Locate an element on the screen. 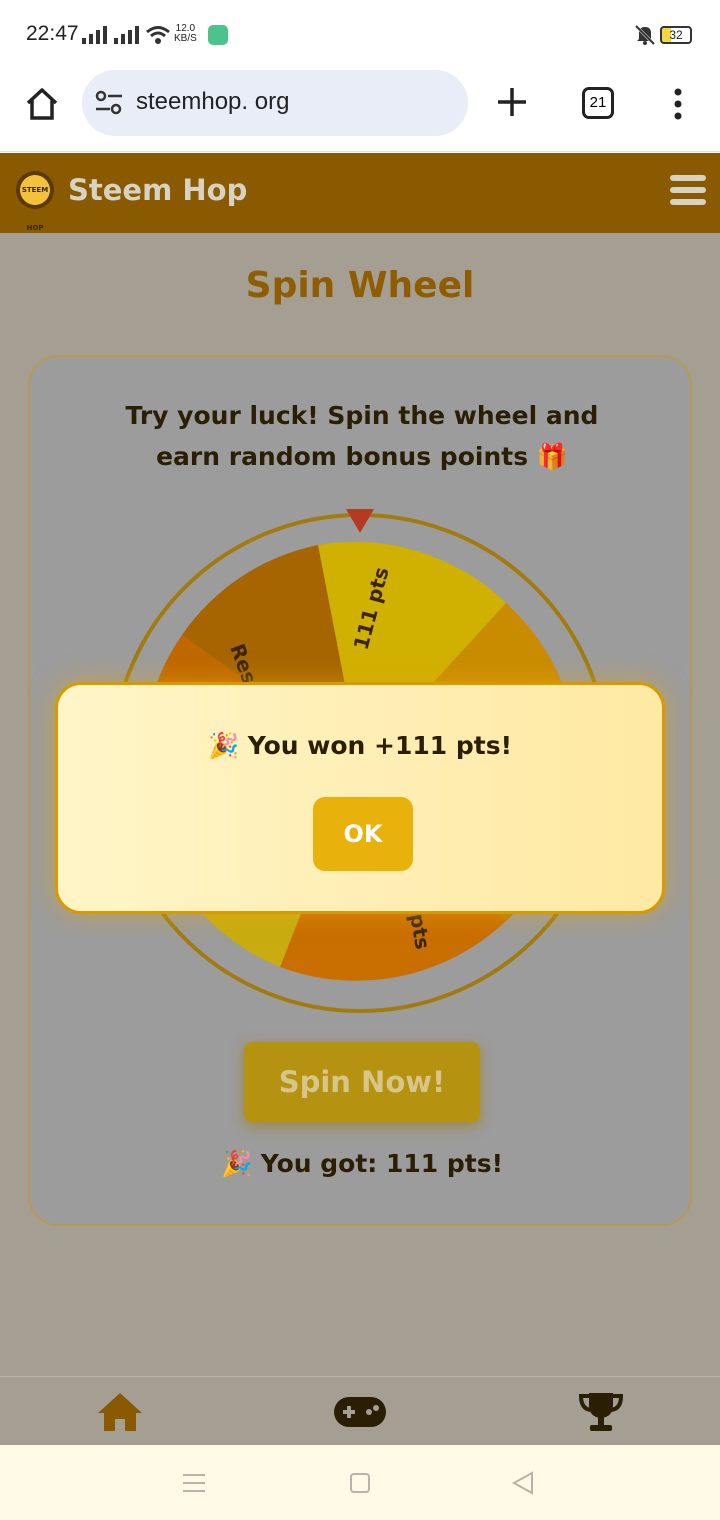  trophy-icon is located at coordinates (601, 1412).